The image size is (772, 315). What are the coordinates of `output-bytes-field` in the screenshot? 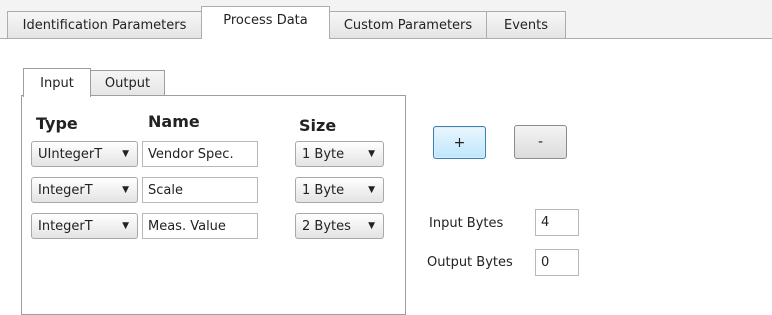 It's located at (557, 262).